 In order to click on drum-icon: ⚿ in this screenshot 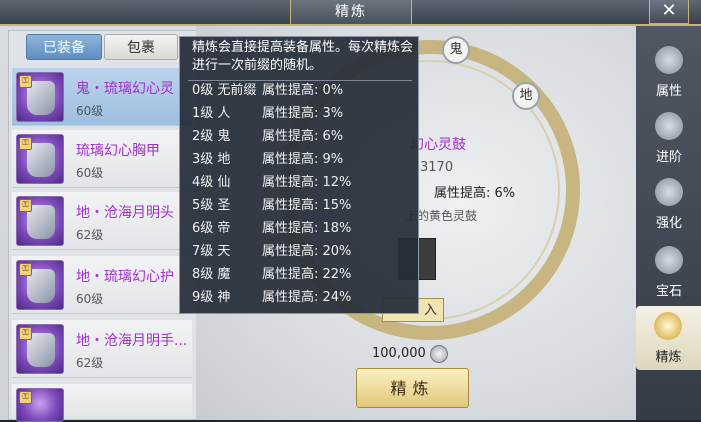, I will do `click(40, 97)`.